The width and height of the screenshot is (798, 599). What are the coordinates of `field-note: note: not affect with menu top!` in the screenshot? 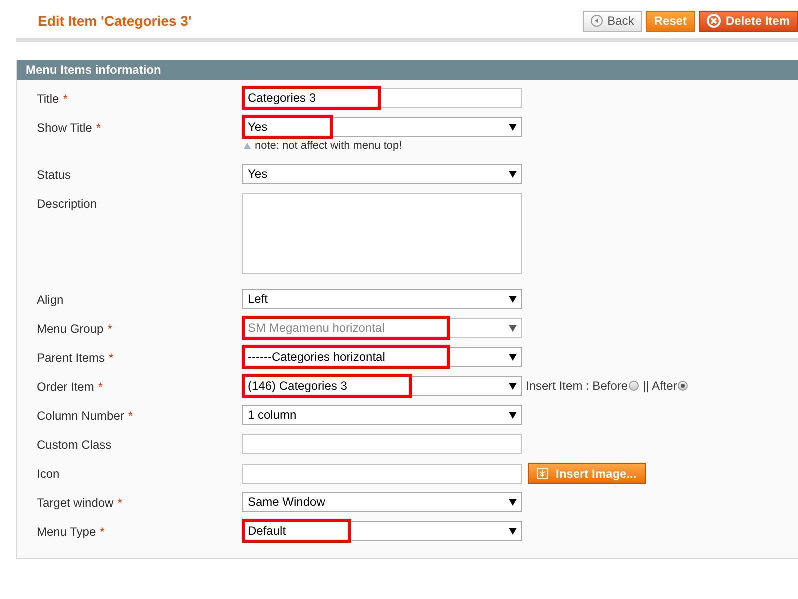 It's located at (328, 146).